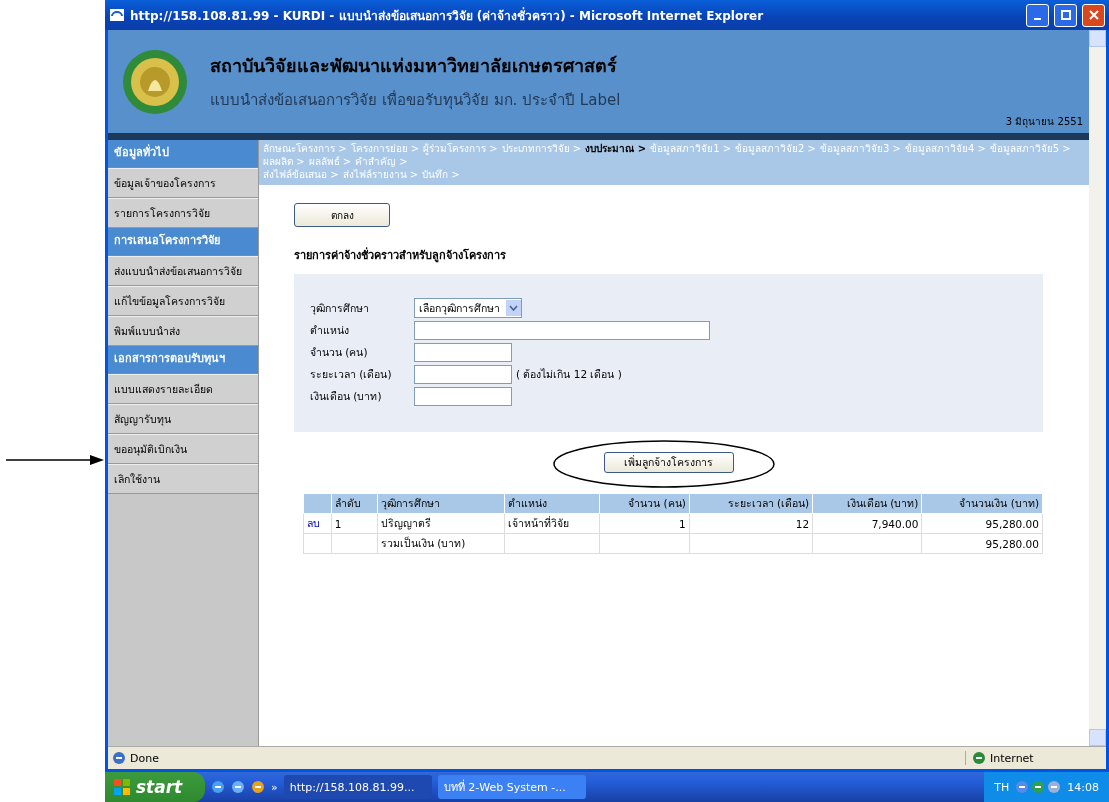 The image size is (1109, 802). Describe the element at coordinates (414, 66) in the screenshot. I see `site-title: สถาบันวิจัยและพัฒนาแห่งมหาวิทยาลัยเกษตรศาสตร์` at that location.